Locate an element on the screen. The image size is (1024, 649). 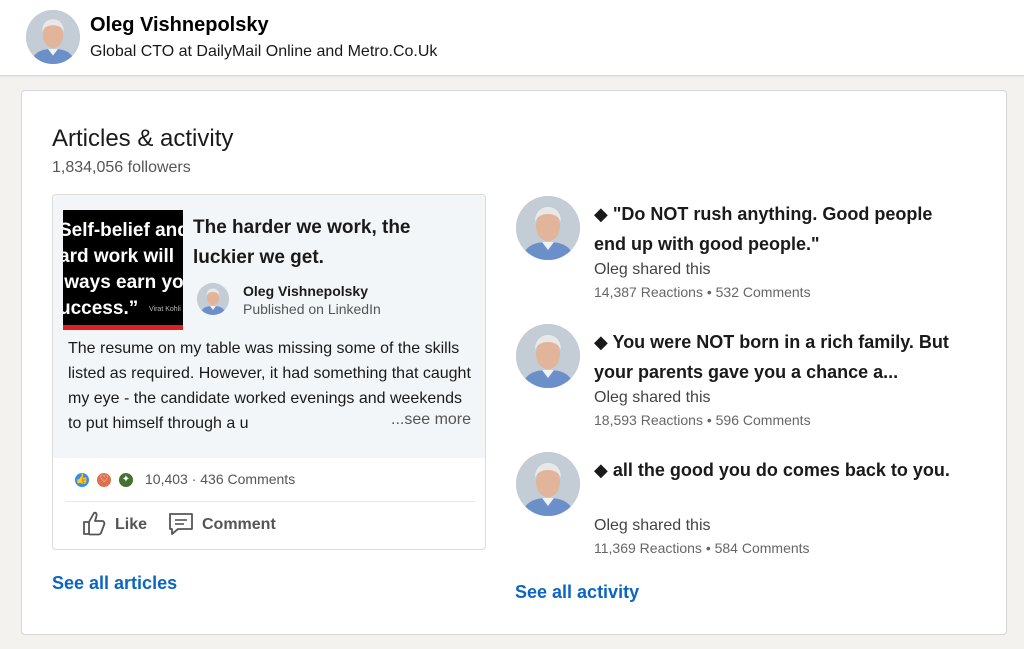
thumbnail-text: lways earn yo is located at coordinates (123, 282).